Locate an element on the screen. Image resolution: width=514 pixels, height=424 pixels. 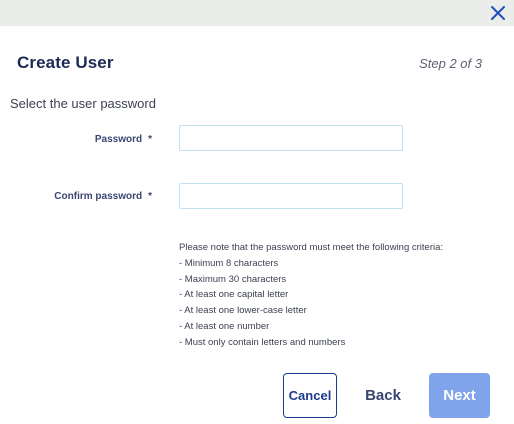
criteria-item: - Minimum 8 characters is located at coordinates (229, 263).